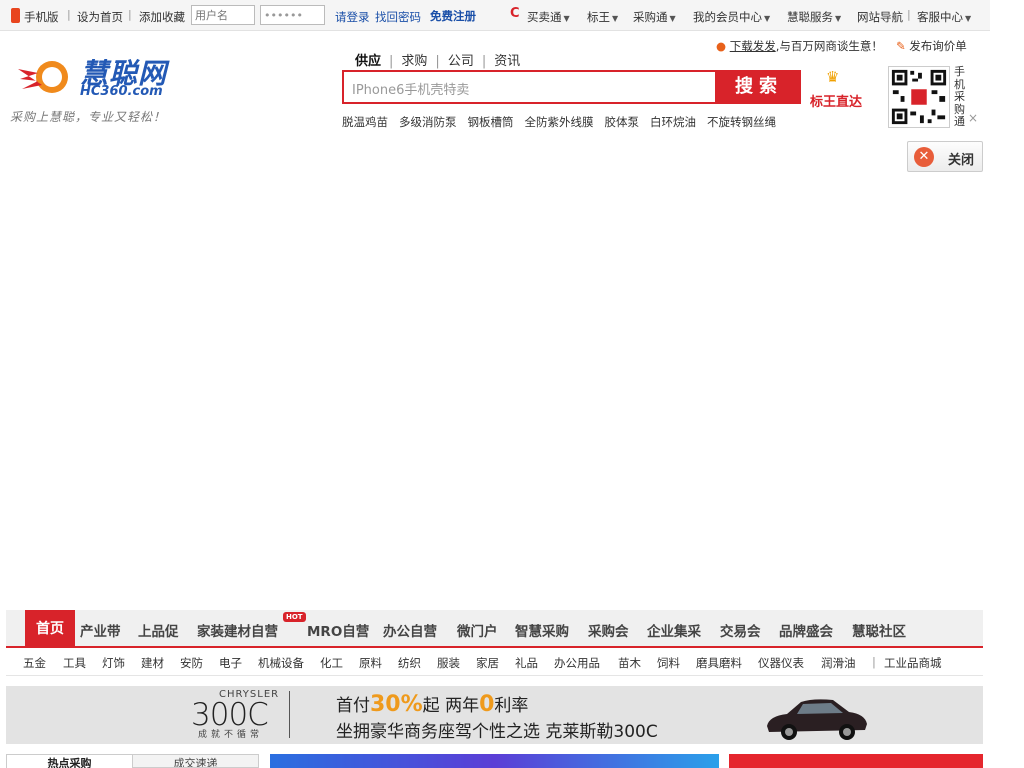 The height and width of the screenshot is (768, 1024). Describe the element at coordinates (838, 663) in the screenshot. I see `category-link: 润滑油` at that location.